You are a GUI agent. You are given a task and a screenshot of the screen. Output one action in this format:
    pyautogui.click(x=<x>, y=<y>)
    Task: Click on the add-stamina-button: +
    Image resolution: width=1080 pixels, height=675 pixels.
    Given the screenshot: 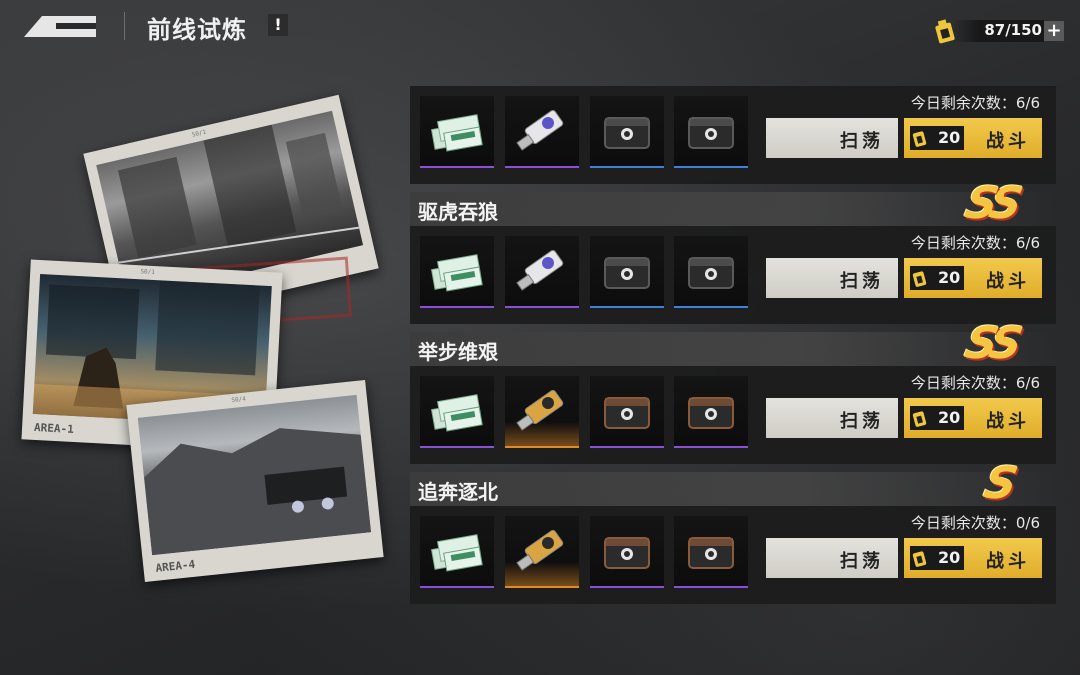 What is the action you would take?
    pyautogui.click(x=1054, y=31)
    